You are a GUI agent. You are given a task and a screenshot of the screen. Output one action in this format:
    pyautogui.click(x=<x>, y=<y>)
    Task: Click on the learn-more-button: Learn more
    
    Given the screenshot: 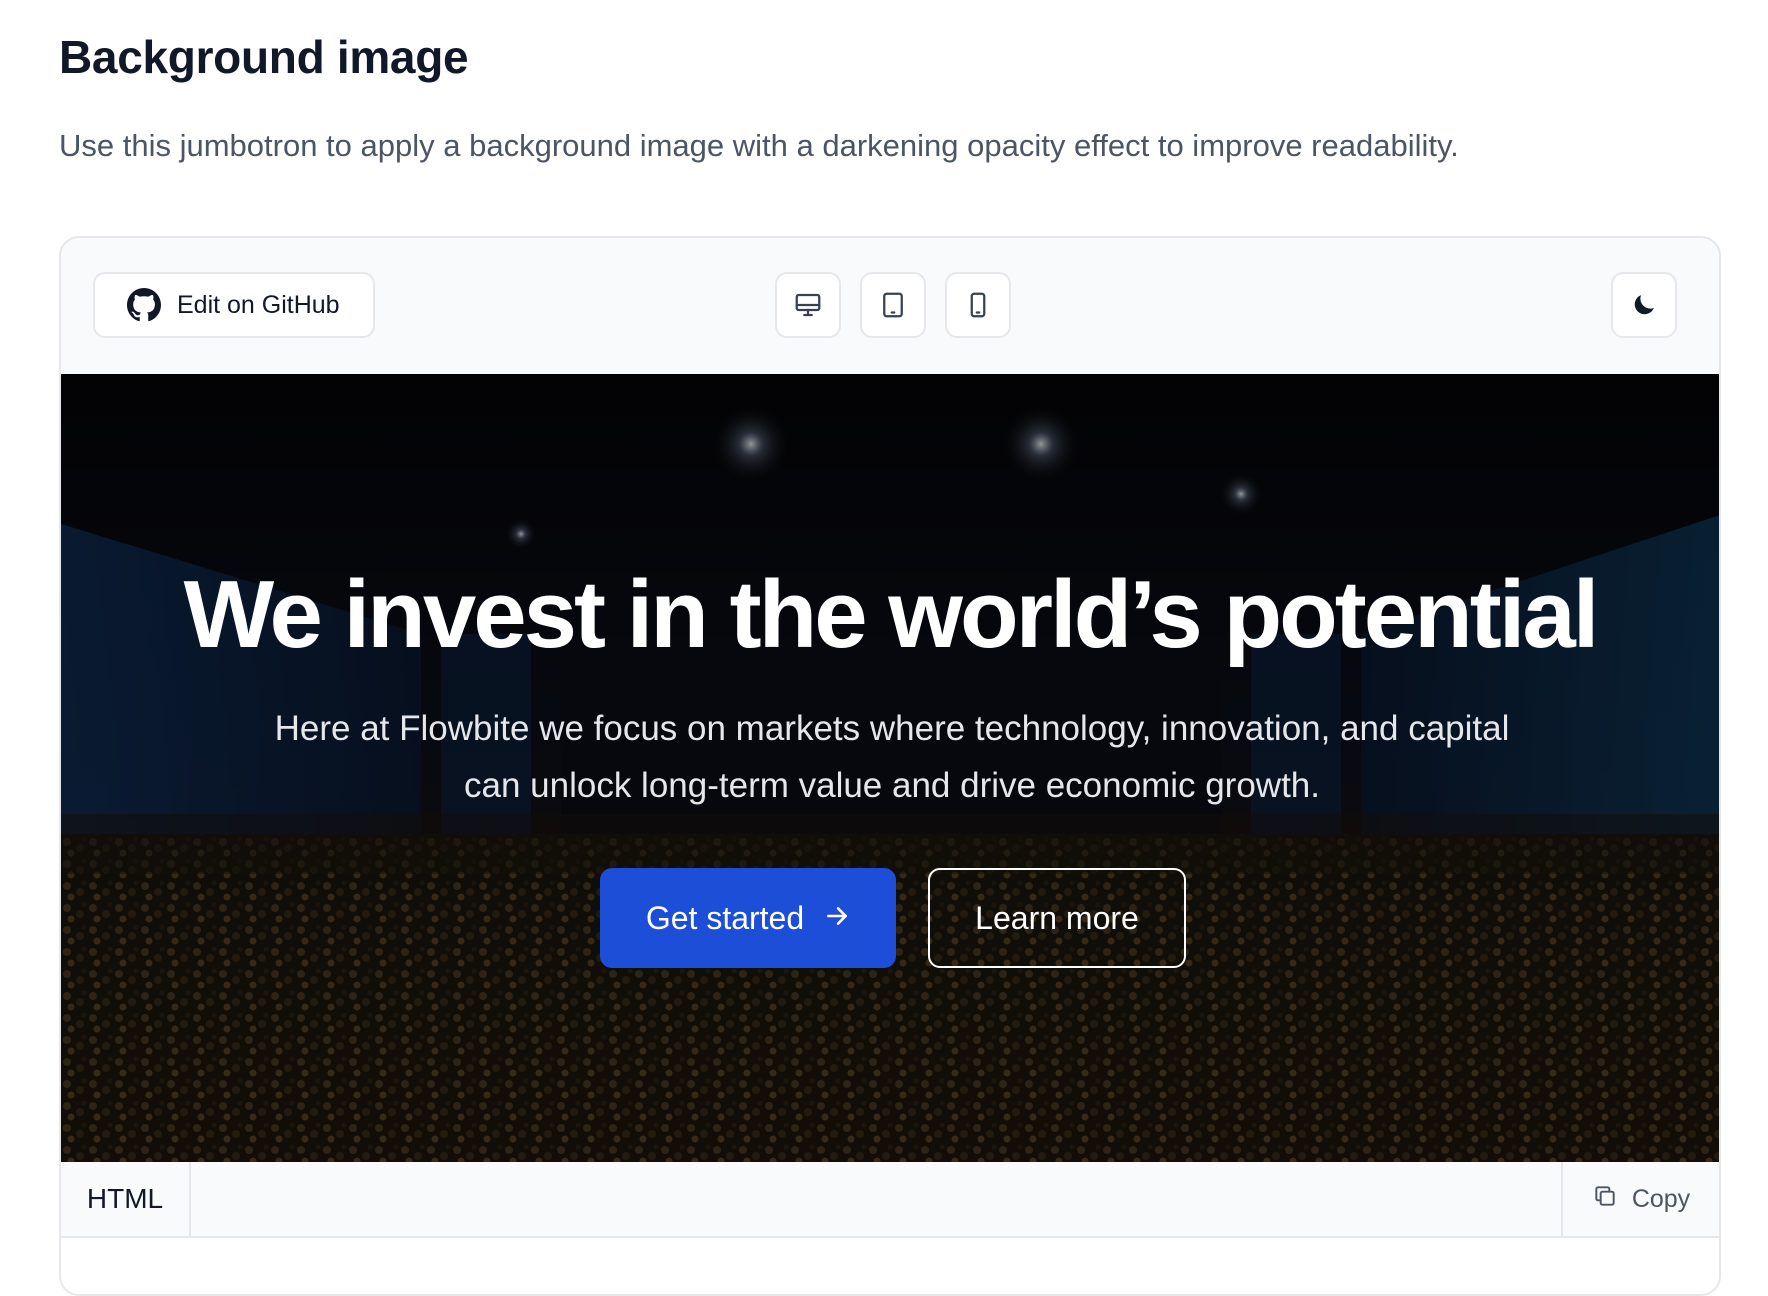 What is the action you would take?
    pyautogui.click(x=1057, y=918)
    